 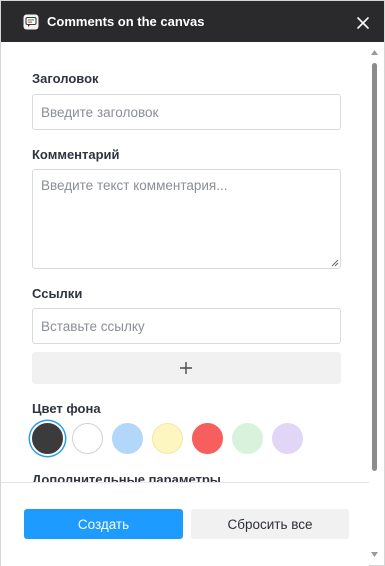 What do you see at coordinates (167, 438) in the screenshot?
I see `color-swatch-yellow` at bounding box center [167, 438].